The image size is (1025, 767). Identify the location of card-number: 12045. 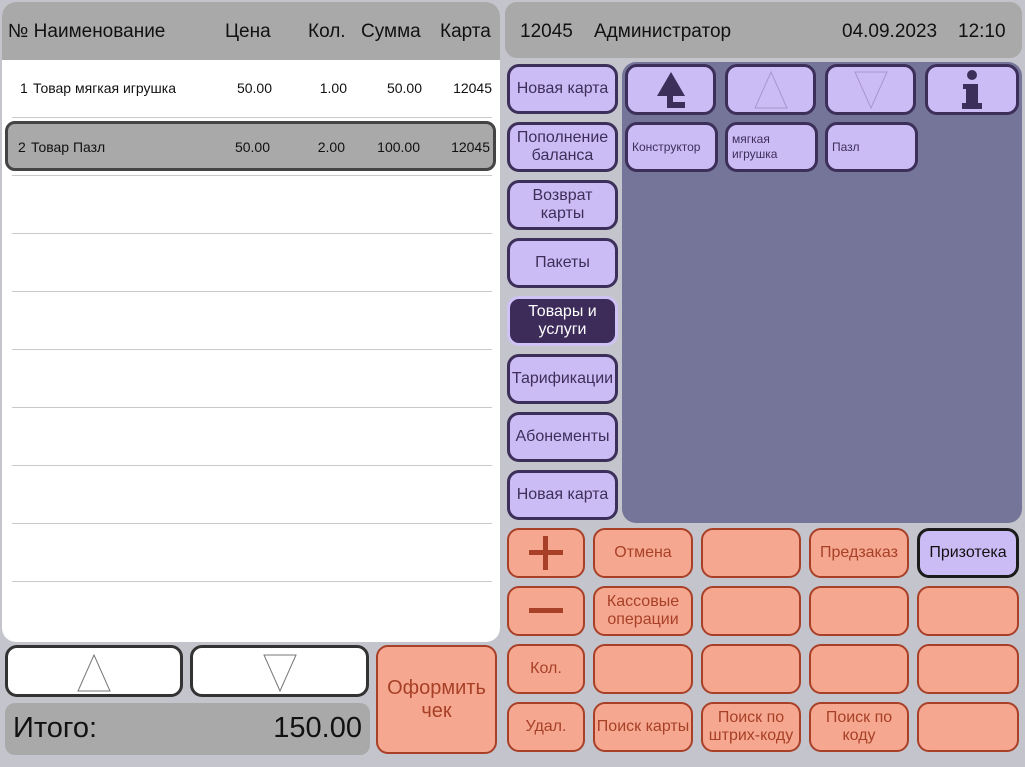
(546, 31).